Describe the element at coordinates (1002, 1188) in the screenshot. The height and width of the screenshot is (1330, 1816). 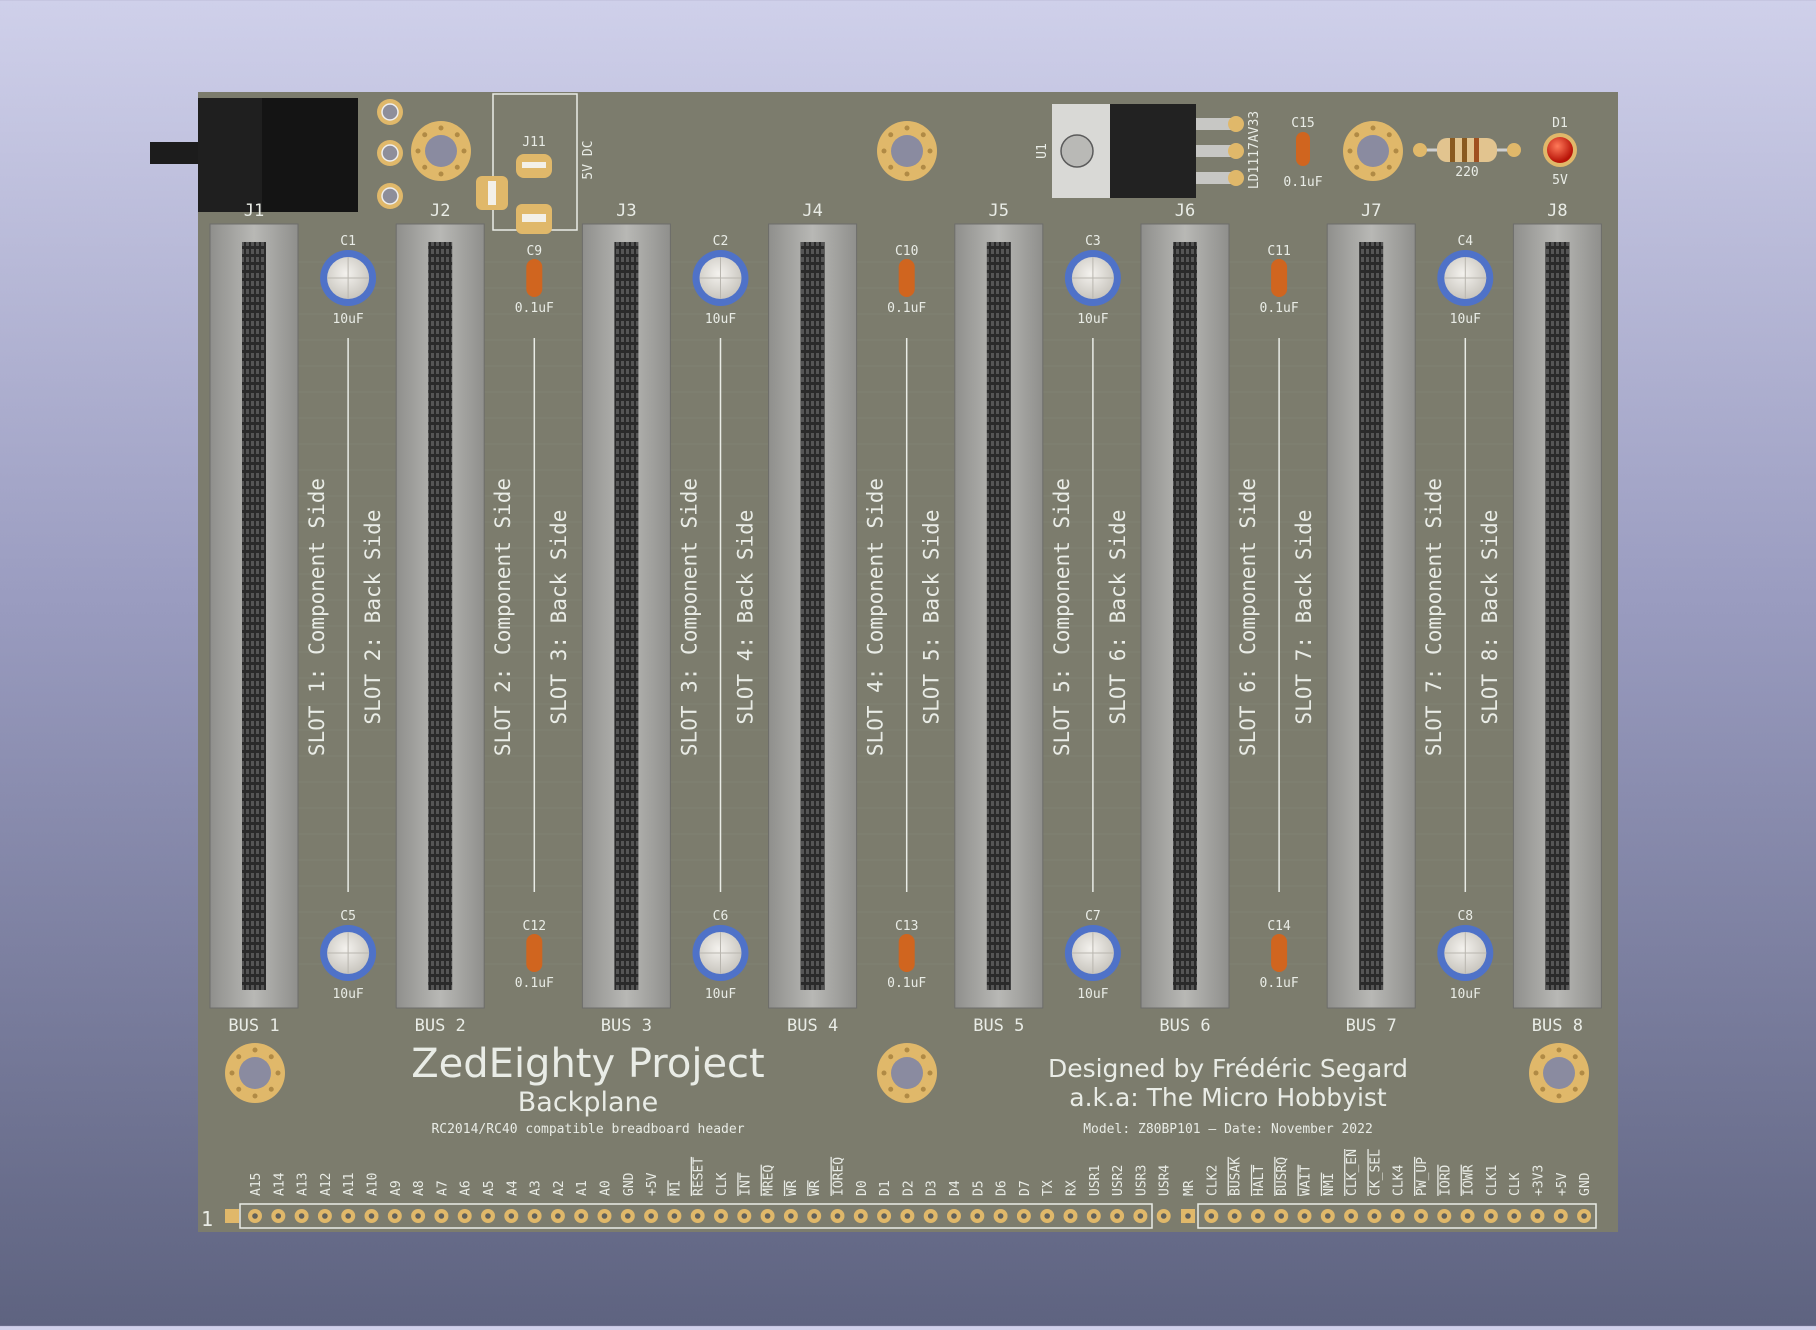
I see `header-pin-label: D6` at that location.